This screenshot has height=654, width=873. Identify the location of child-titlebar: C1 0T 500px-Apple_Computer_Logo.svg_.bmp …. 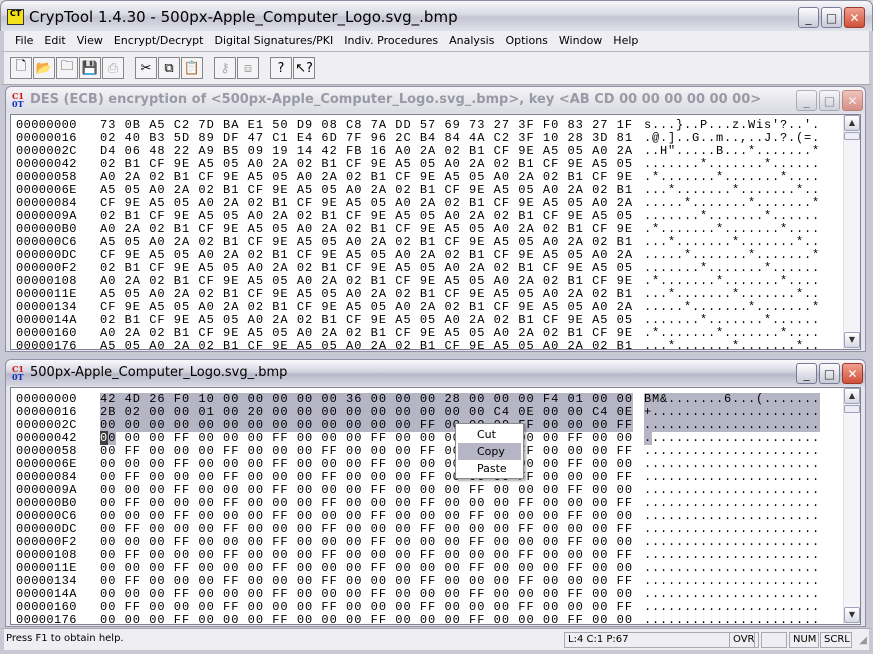
(435, 373).